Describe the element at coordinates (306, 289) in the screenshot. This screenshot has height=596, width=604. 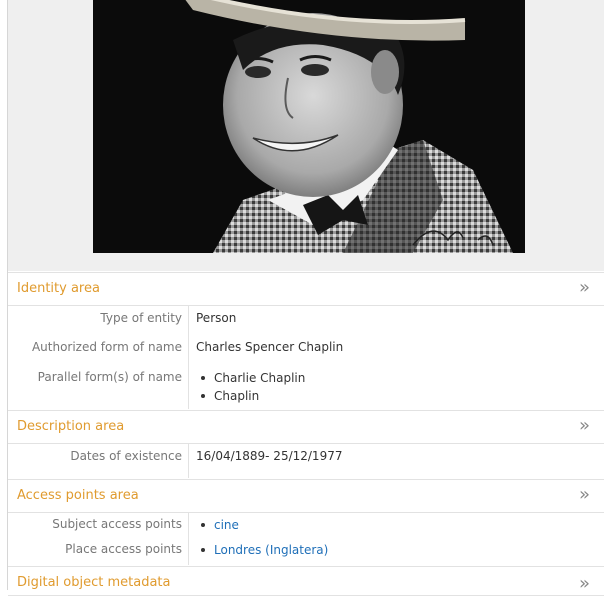
I see `identity-area-header: Identity area »` at that location.